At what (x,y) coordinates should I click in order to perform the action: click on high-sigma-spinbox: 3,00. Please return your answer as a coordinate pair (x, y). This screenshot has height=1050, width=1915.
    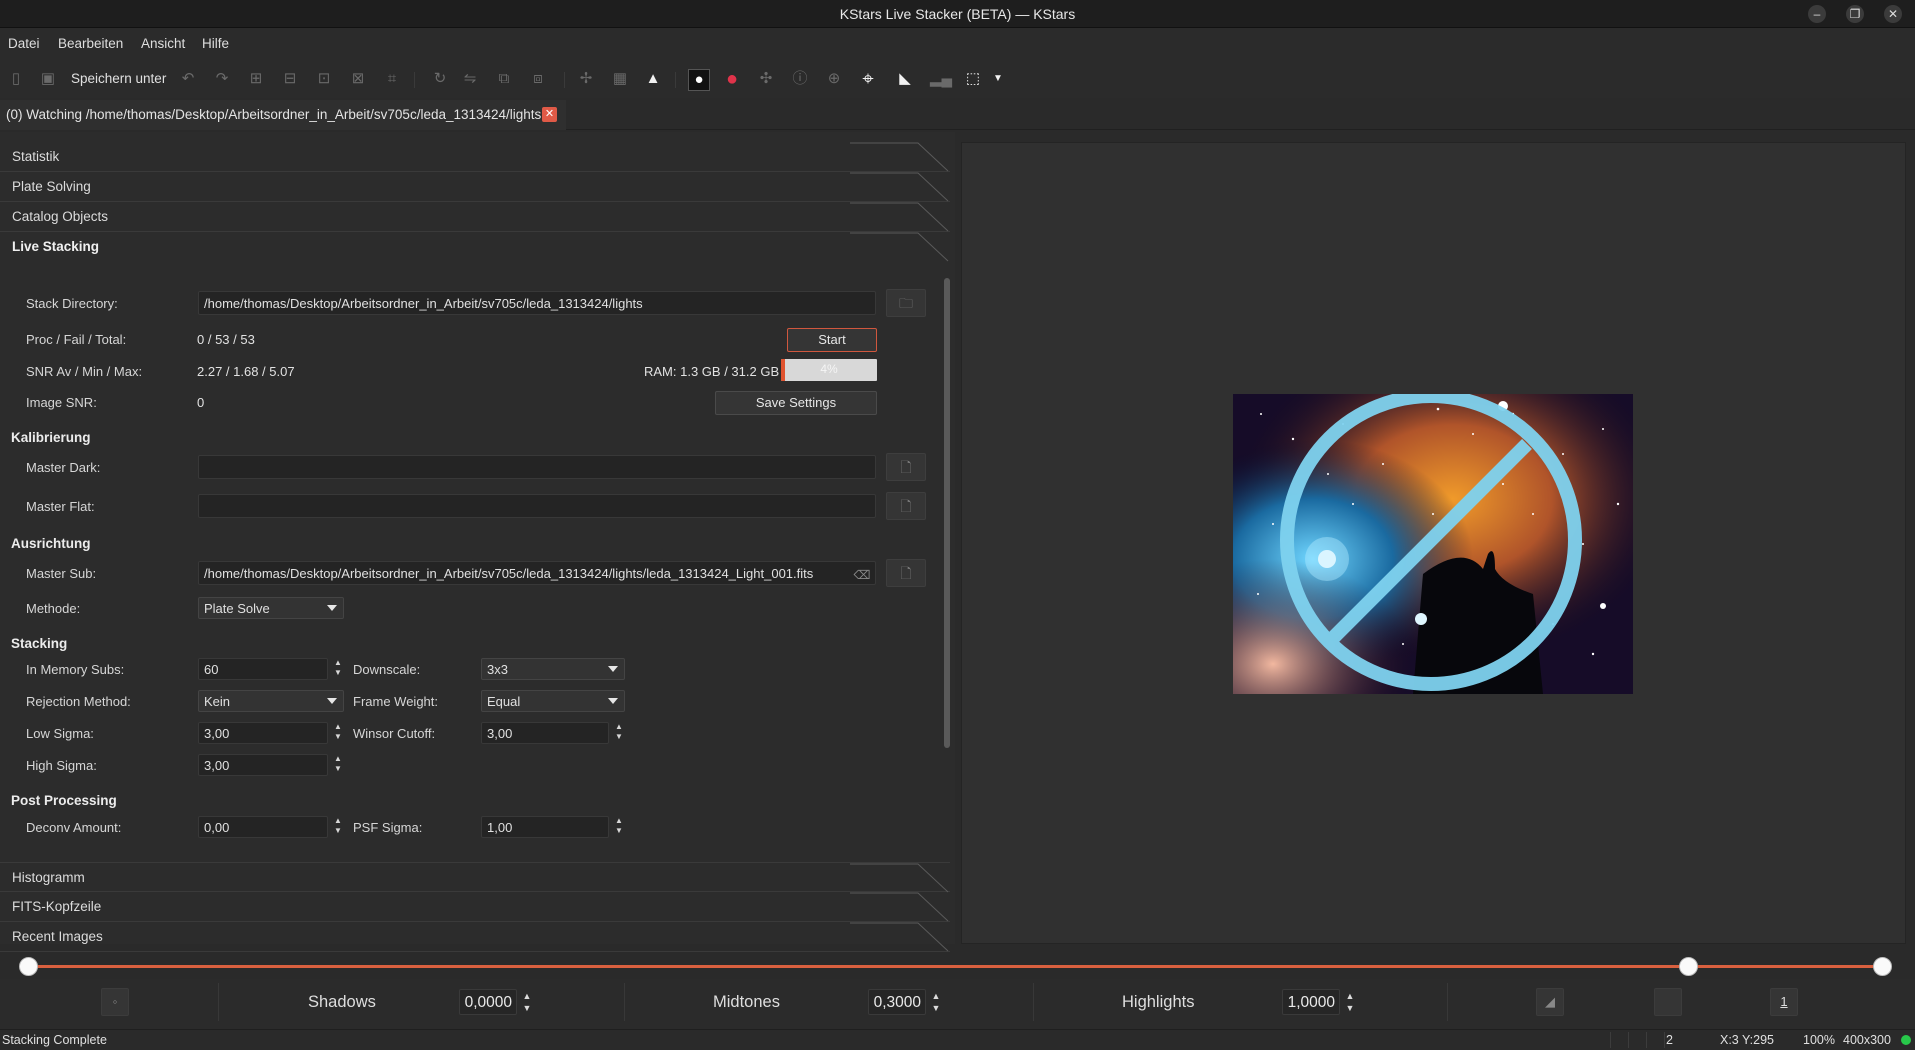
    Looking at the image, I should click on (263, 765).